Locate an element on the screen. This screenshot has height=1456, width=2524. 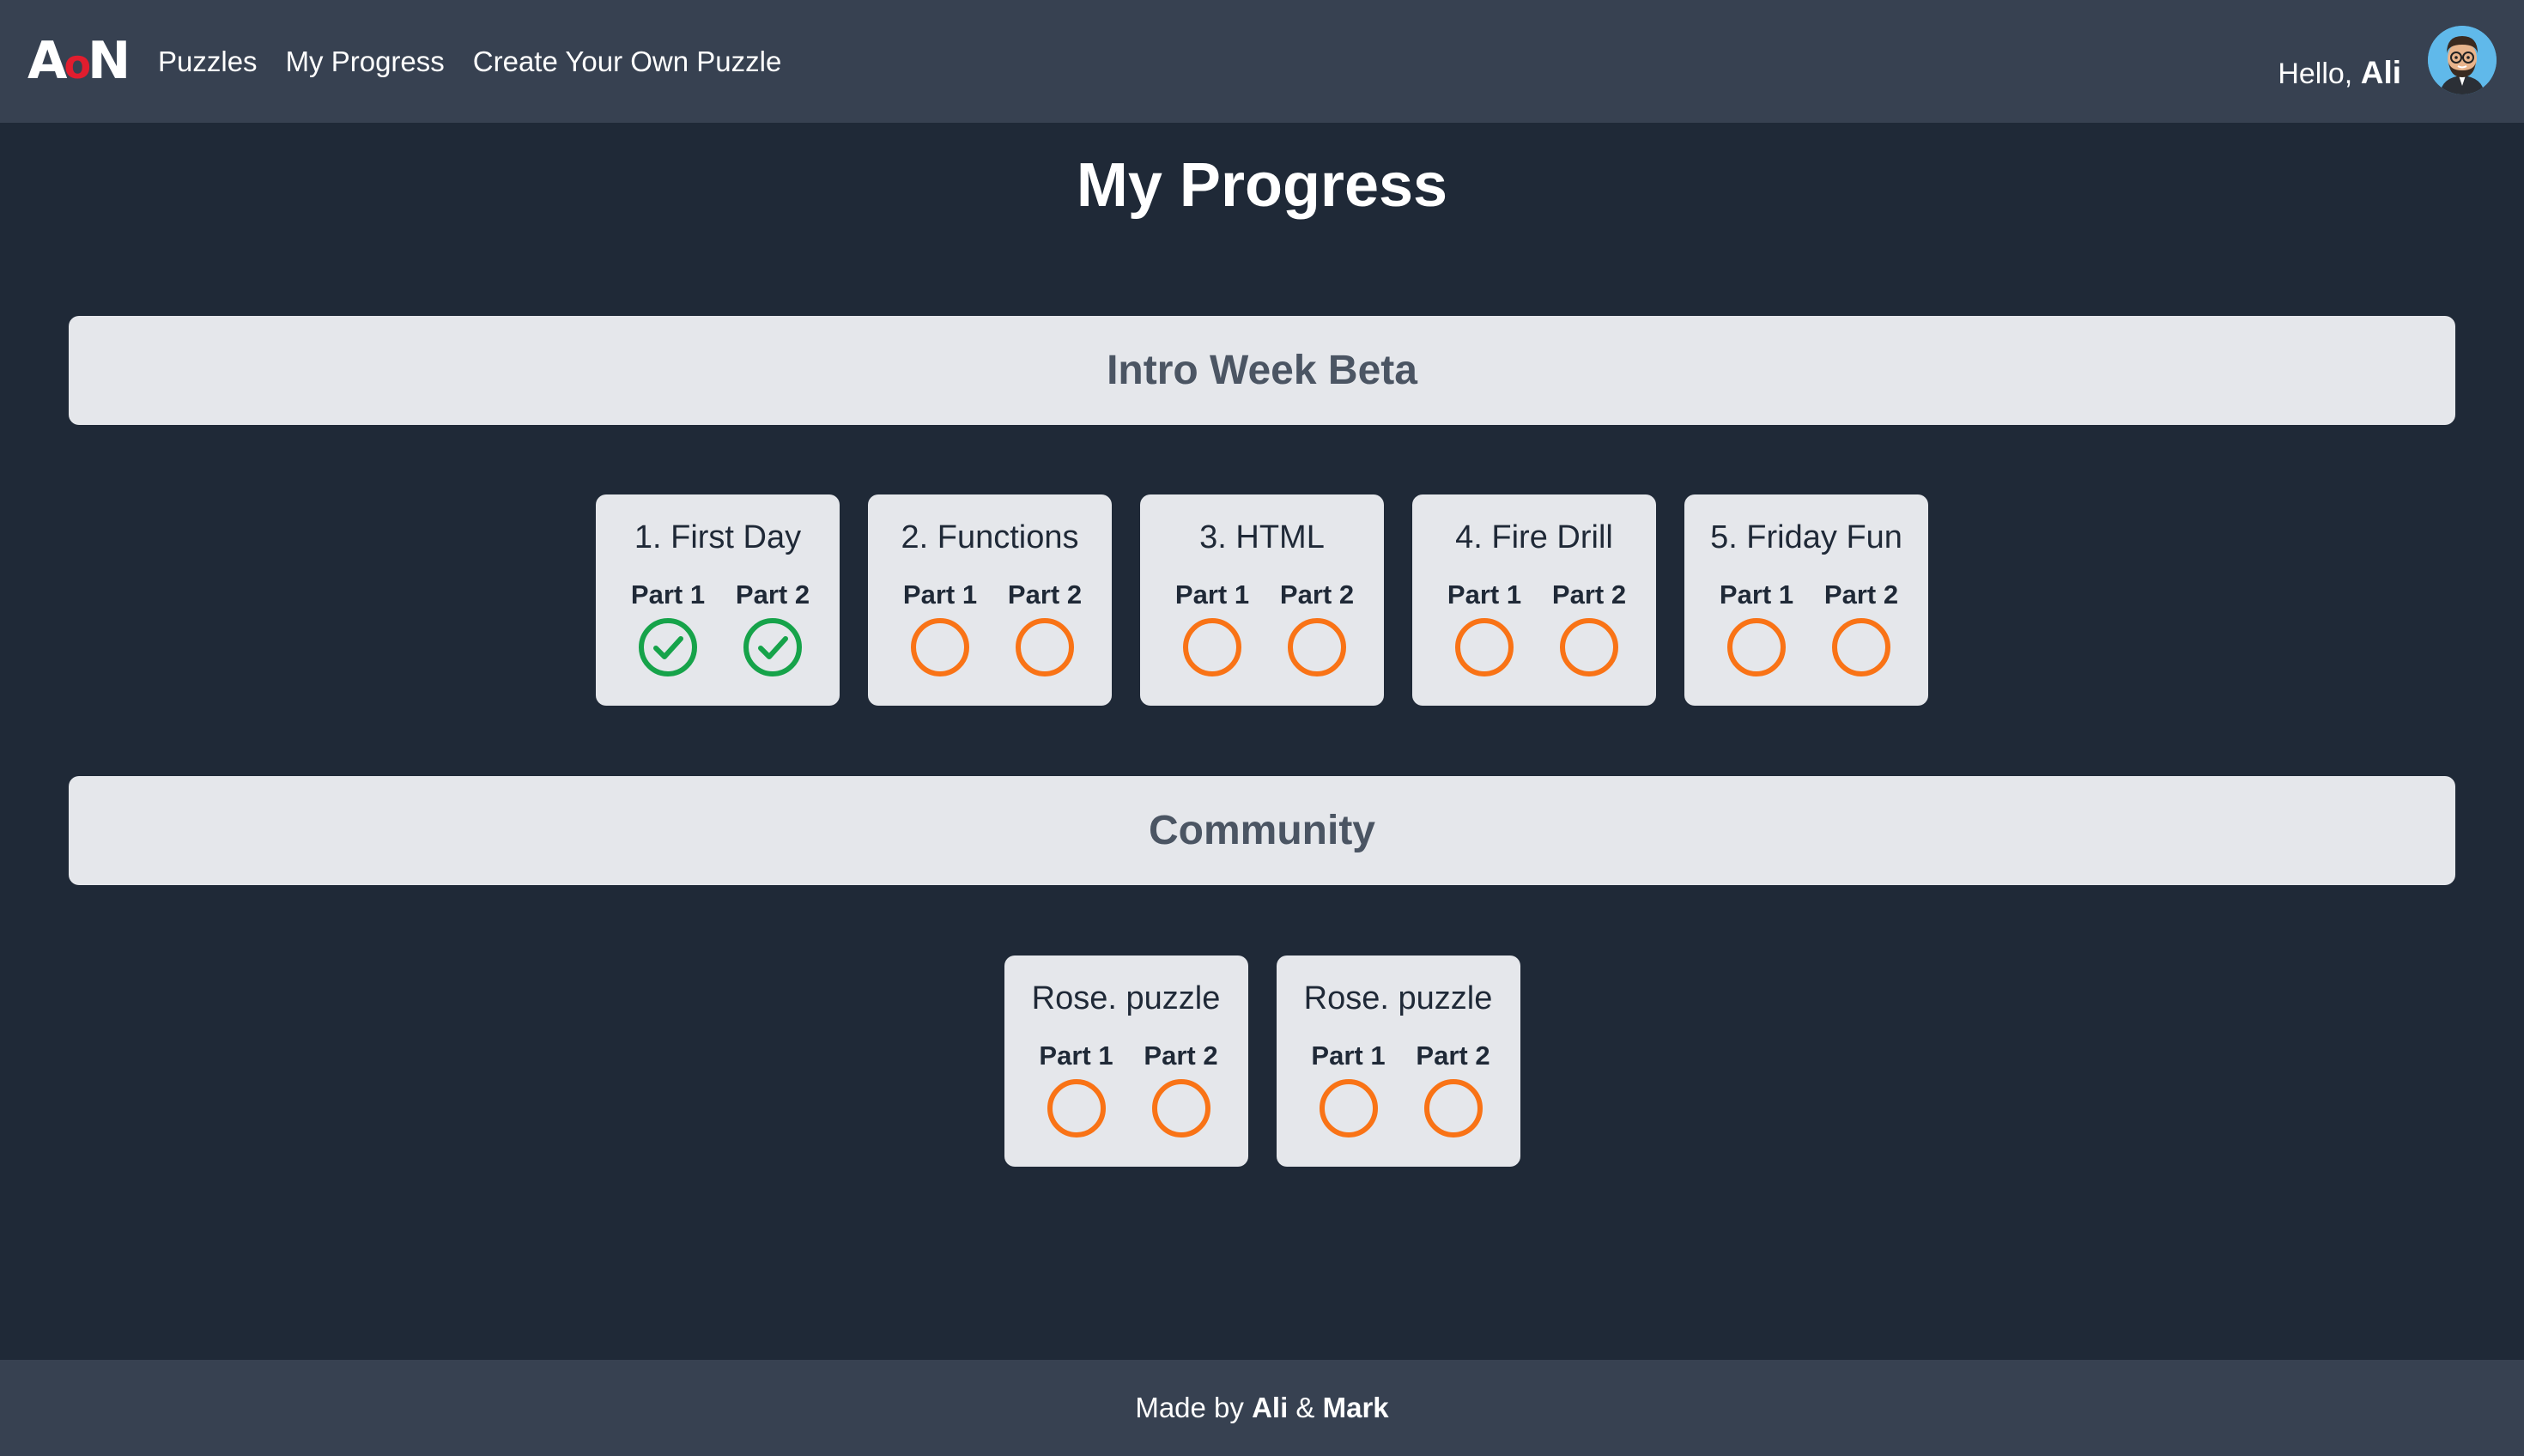
logo-letter-n: N is located at coordinates (109, 61).